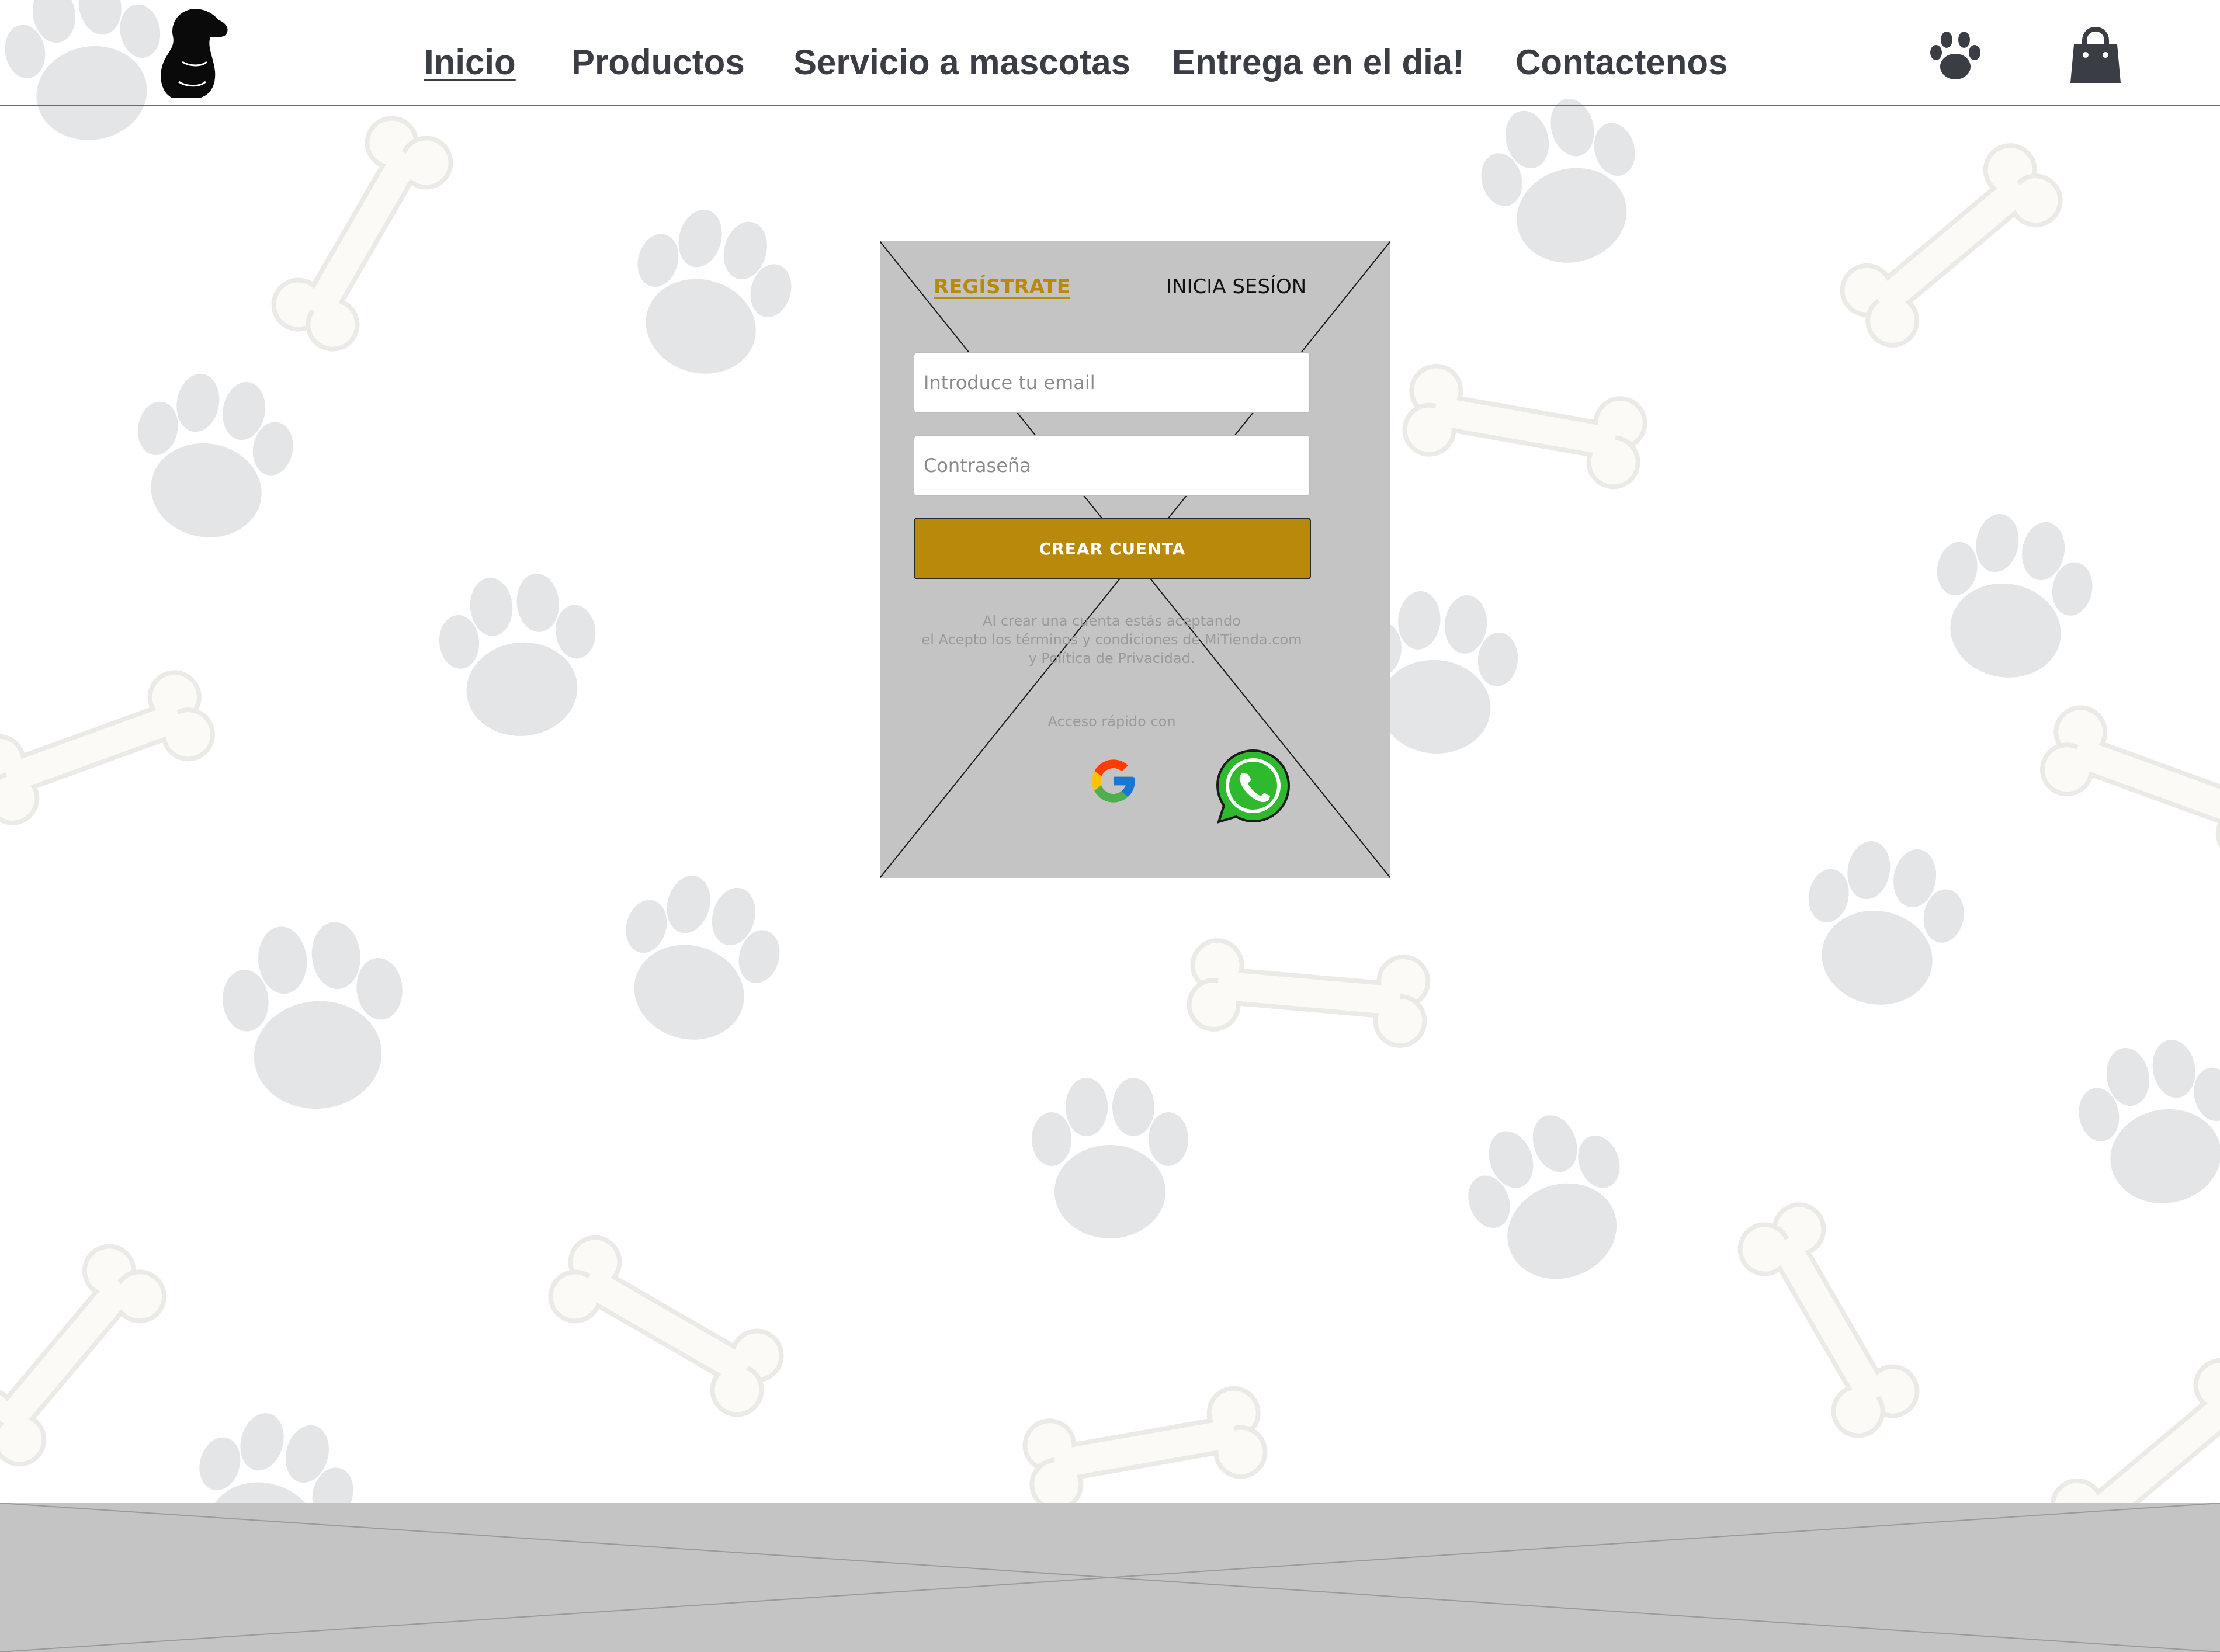 This screenshot has height=1652, width=2220. Describe the element at coordinates (2096, 56) in the screenshot. I see `shopping-bag-icon` at that location.